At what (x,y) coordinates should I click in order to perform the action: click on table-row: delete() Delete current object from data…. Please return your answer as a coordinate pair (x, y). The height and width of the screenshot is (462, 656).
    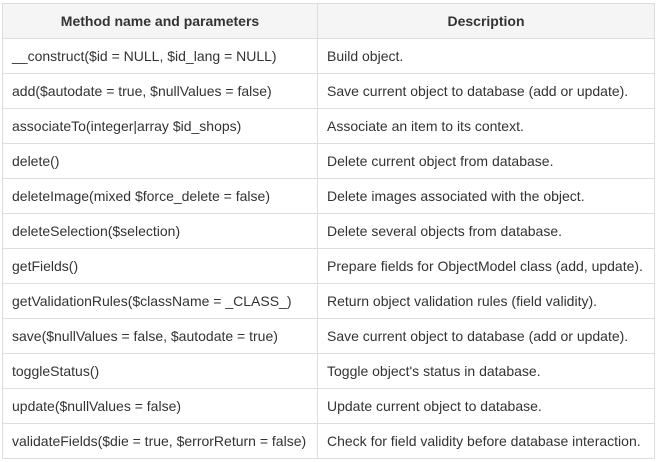
    Looking at the image, I should click on (328, 161).